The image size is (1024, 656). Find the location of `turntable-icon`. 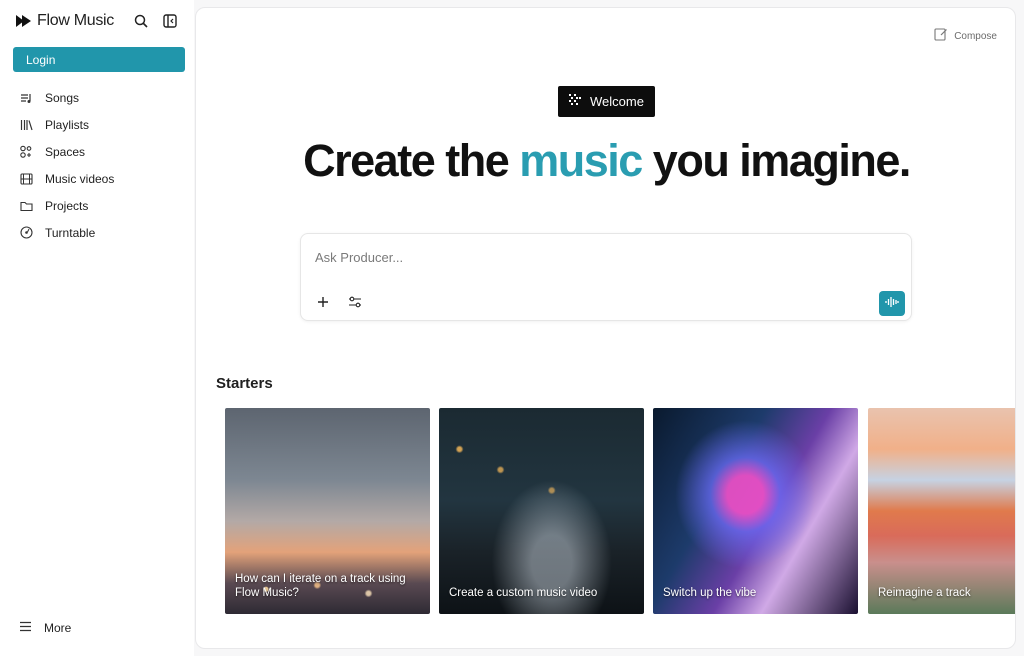

turntable-icon is located at coordinates (26, 233).